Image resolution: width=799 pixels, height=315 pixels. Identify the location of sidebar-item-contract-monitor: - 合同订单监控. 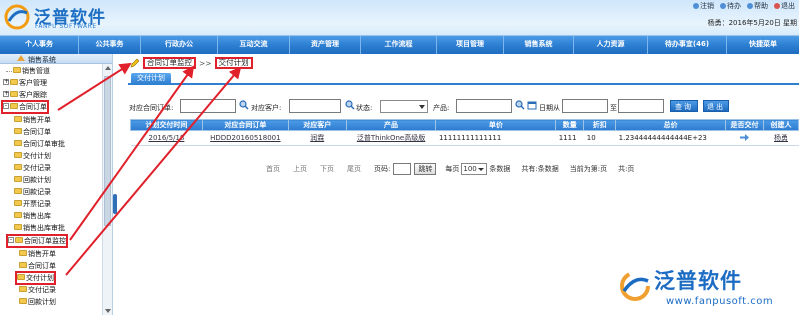
(37, 241).